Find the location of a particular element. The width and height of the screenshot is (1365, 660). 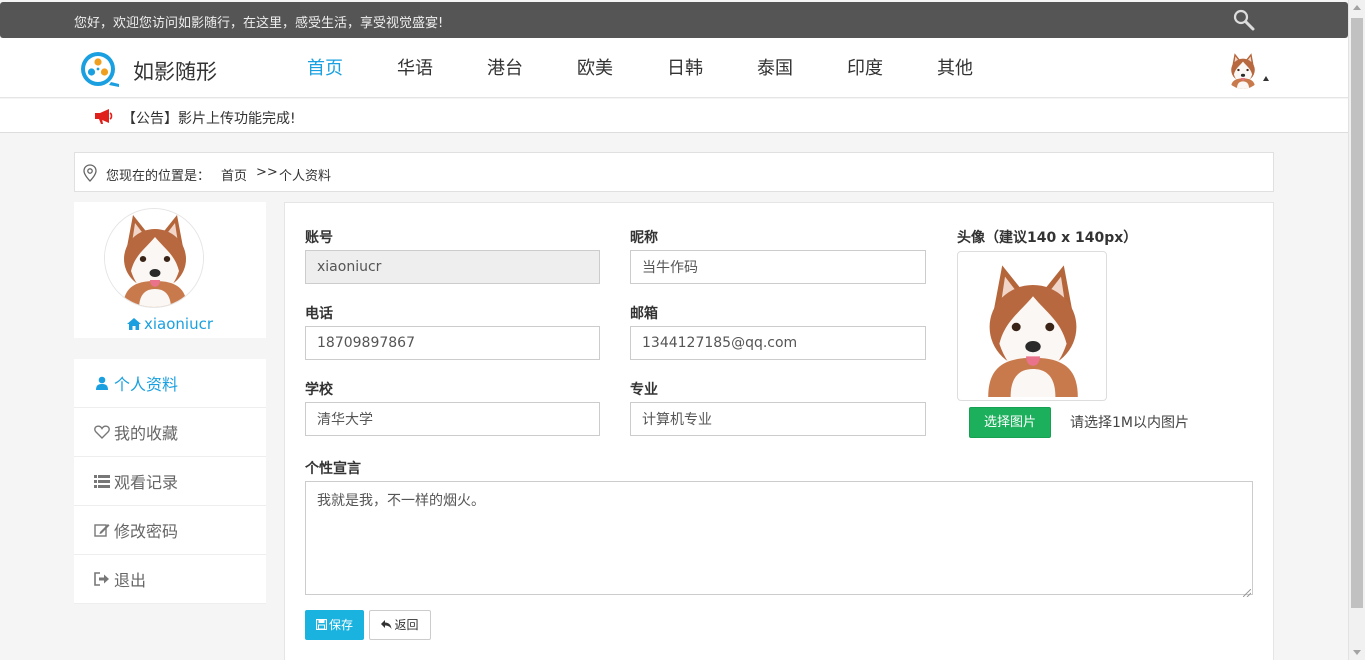

scroll-down-arrow-icon is located at coordinates (1357, 652).